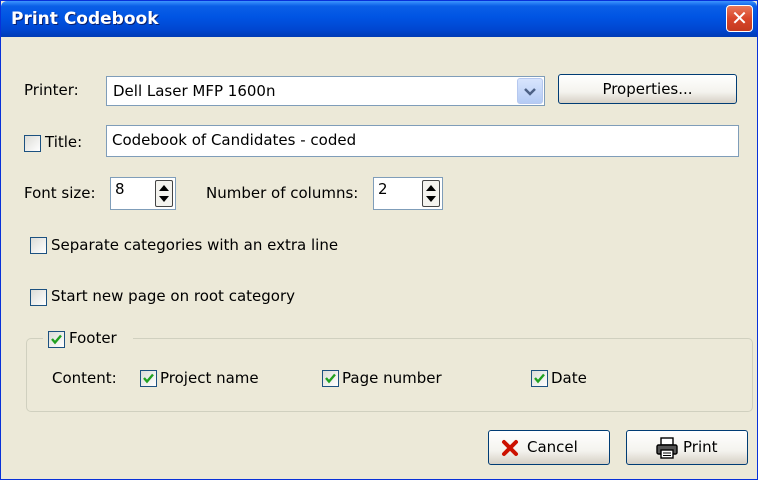 This screenshot has height=480, width=758. What do you see at coordinates (282, 193) in the screenshot?
I see `columns-label: Number of columns:` at bounding box center [282, 193].